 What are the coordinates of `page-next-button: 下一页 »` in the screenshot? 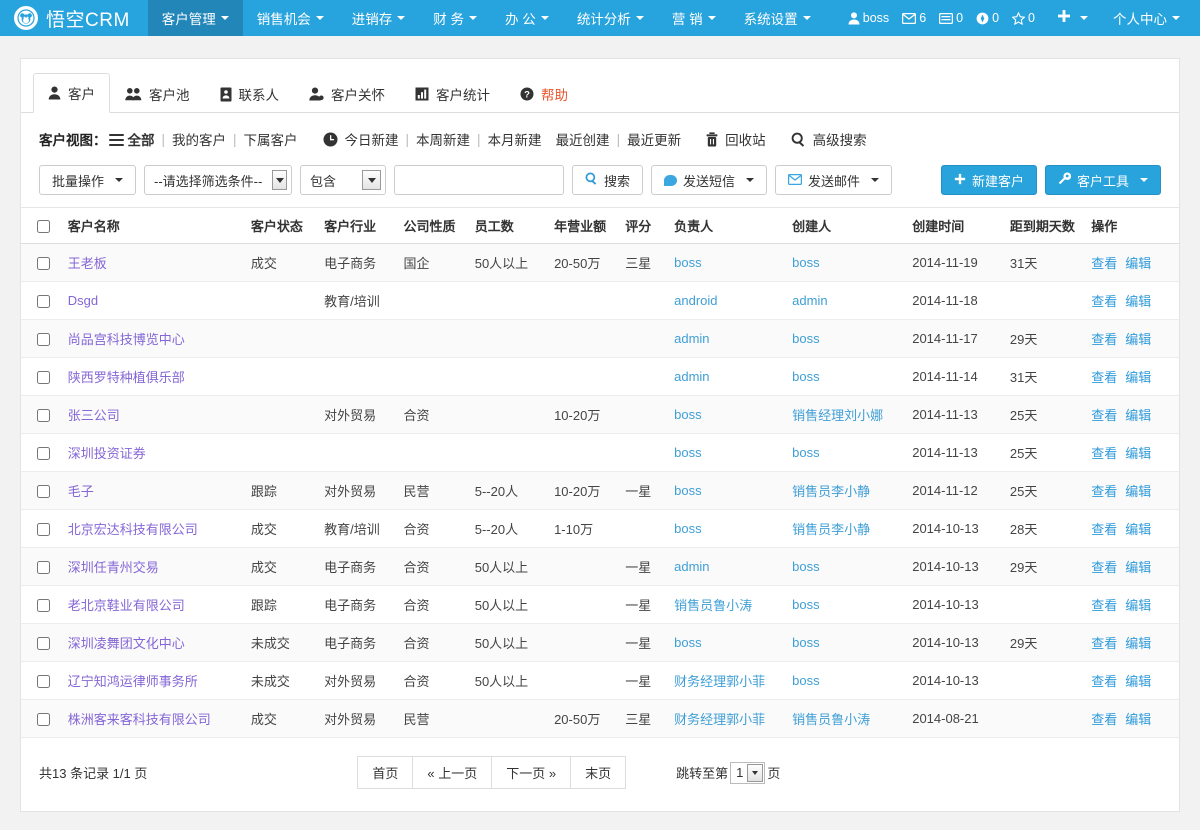 It's located at (531, 772).